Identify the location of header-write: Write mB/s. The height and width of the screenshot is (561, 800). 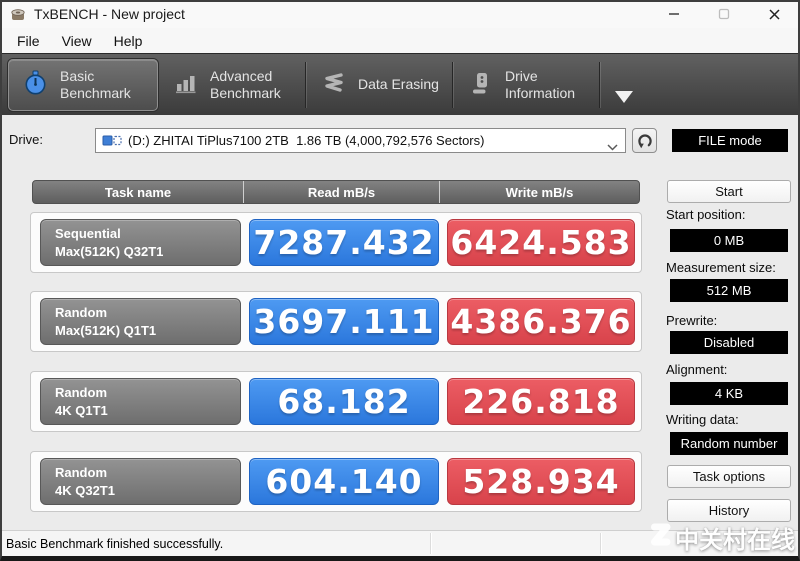
(539, 192).